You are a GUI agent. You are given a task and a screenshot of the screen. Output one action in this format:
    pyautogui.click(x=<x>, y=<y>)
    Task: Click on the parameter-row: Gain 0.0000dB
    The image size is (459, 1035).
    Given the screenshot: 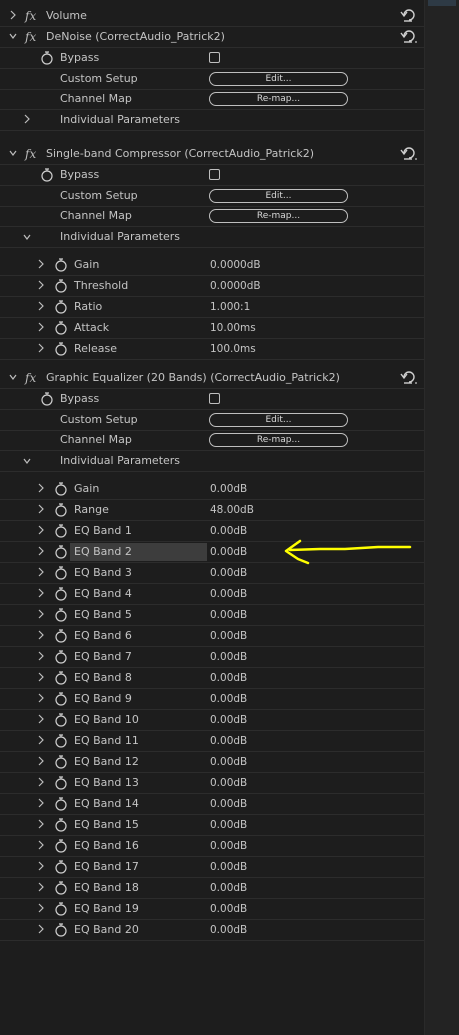 What is the action you would take?
    pyautogui.click(x=212, y=265)
    